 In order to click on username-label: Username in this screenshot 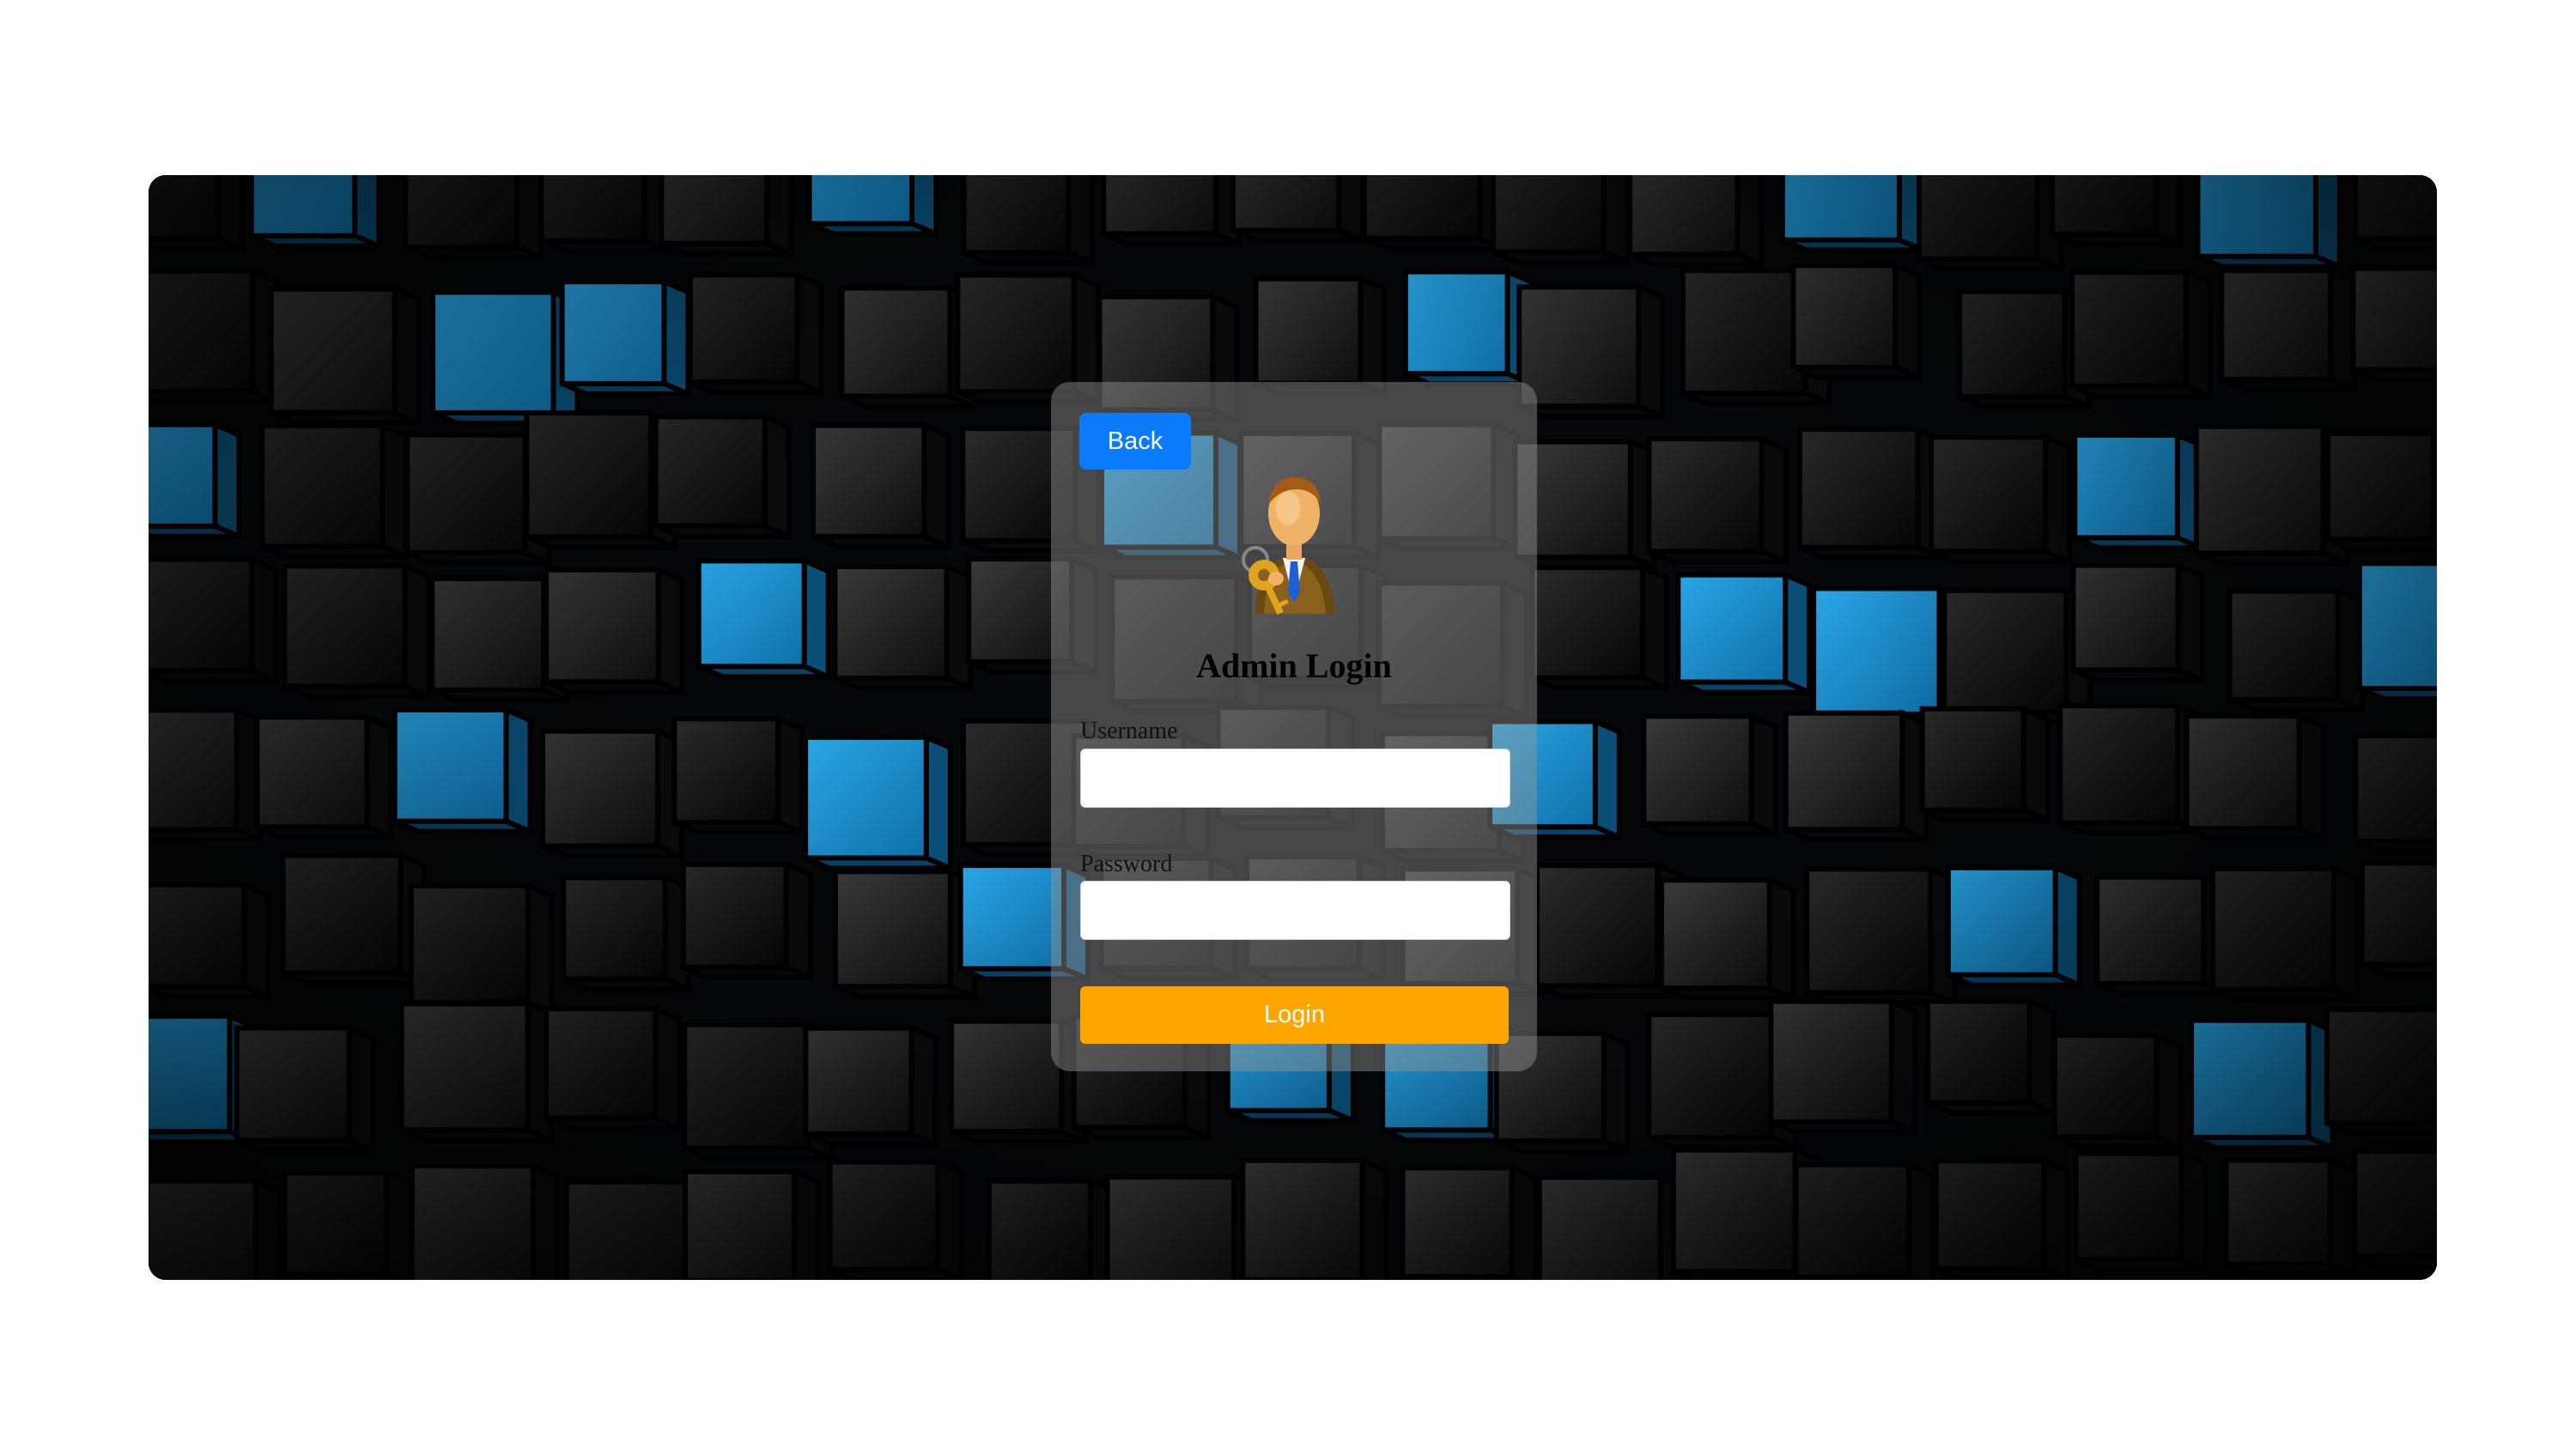, I will do `click(1129, 731)`.